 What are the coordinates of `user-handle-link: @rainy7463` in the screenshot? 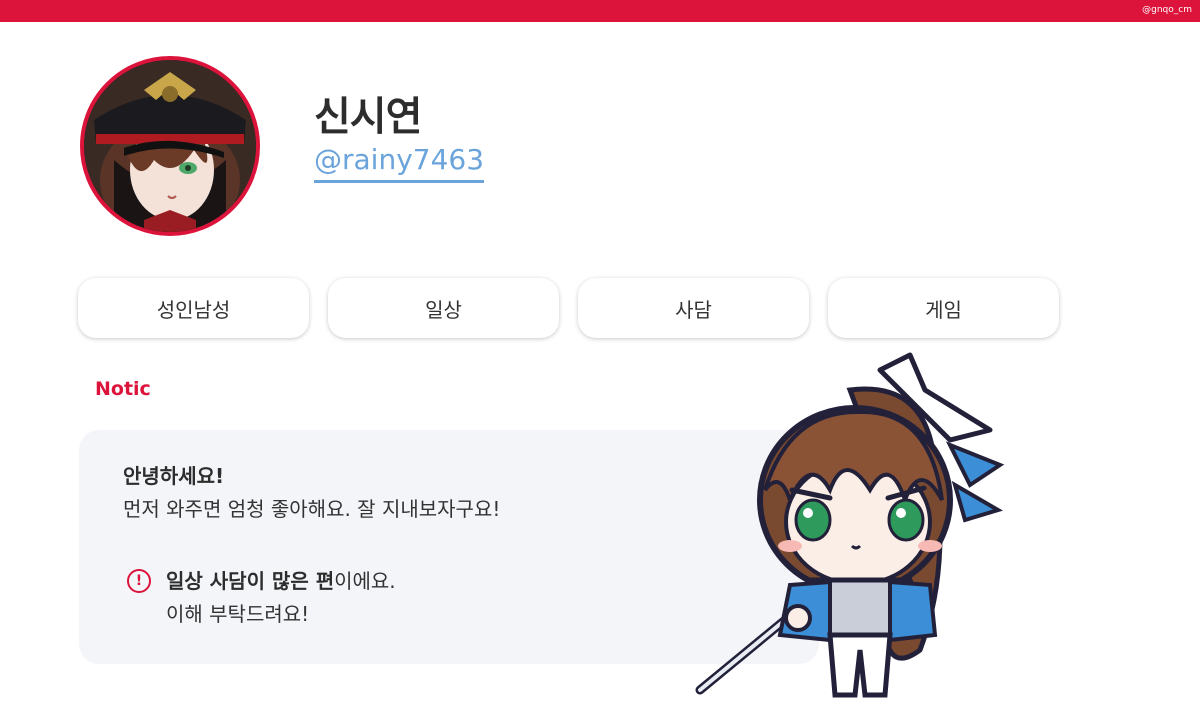 It's located at (399, 163).